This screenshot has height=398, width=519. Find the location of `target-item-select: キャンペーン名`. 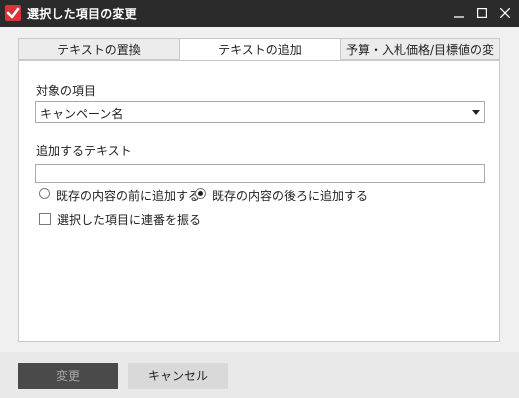

target-item-select: キャンペーン名 is located at coordinates (260, 112).